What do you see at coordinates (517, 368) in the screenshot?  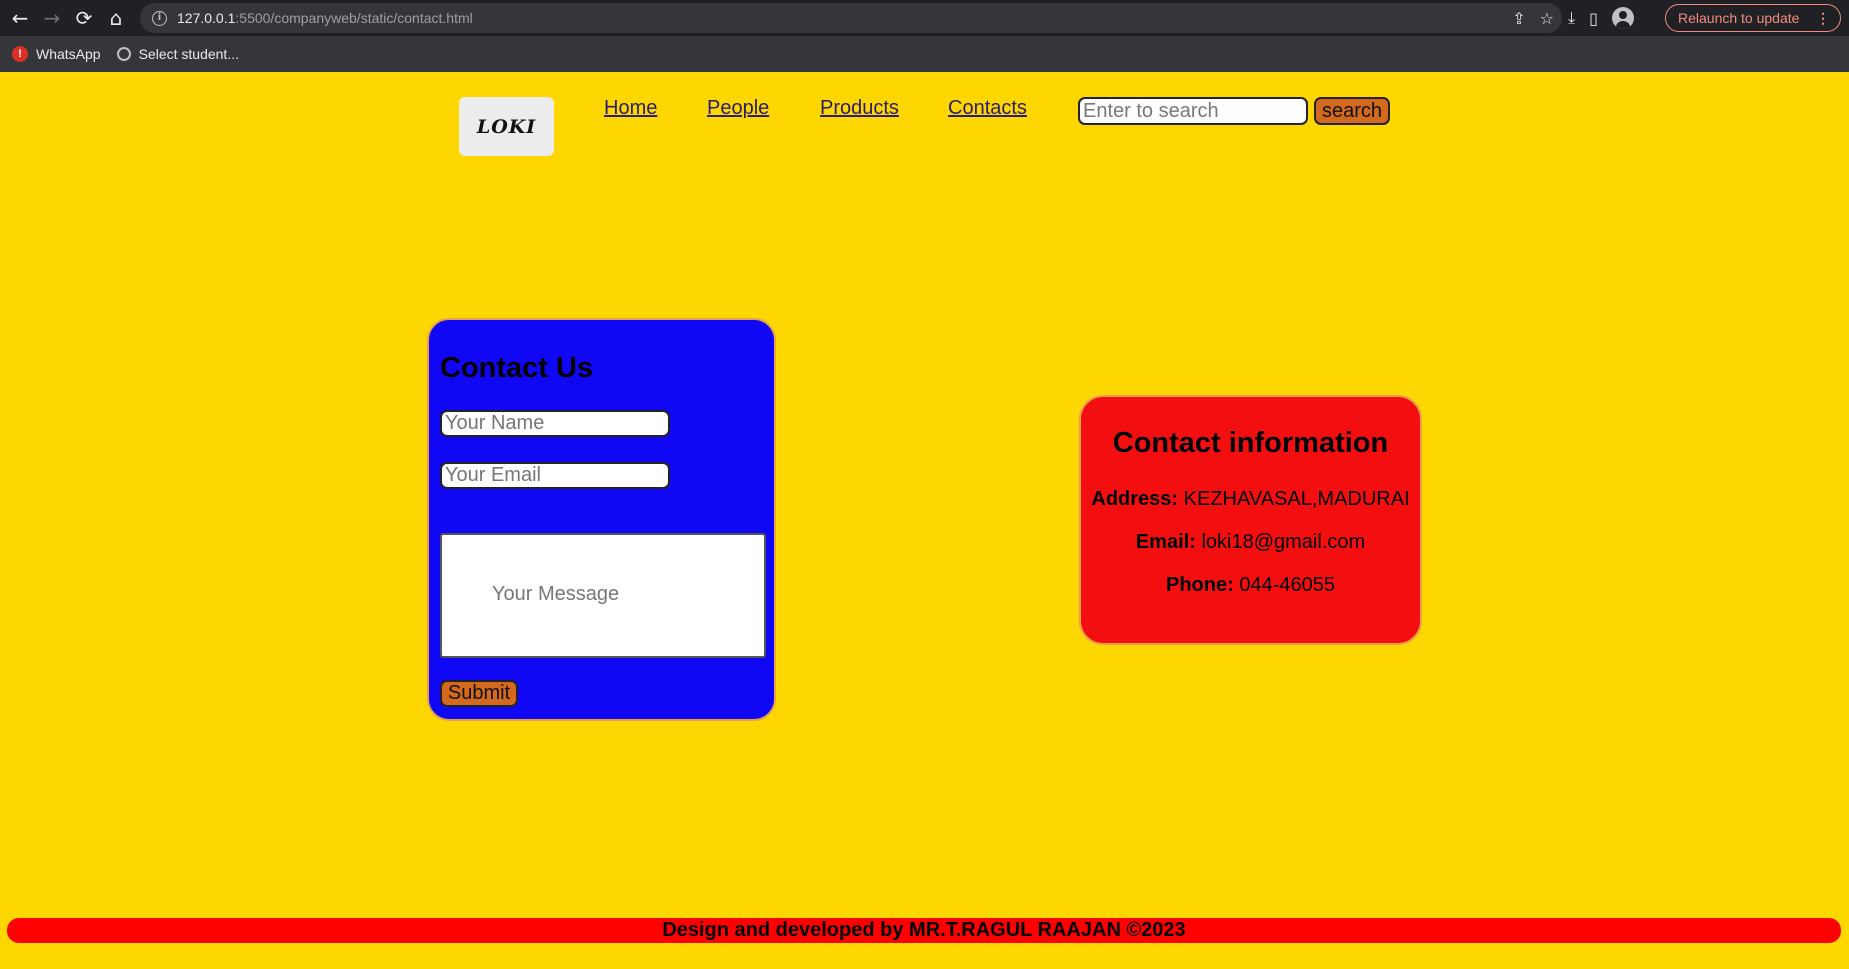 I see `contact-form-title: Contact Us` at bounding box center [517, 368].